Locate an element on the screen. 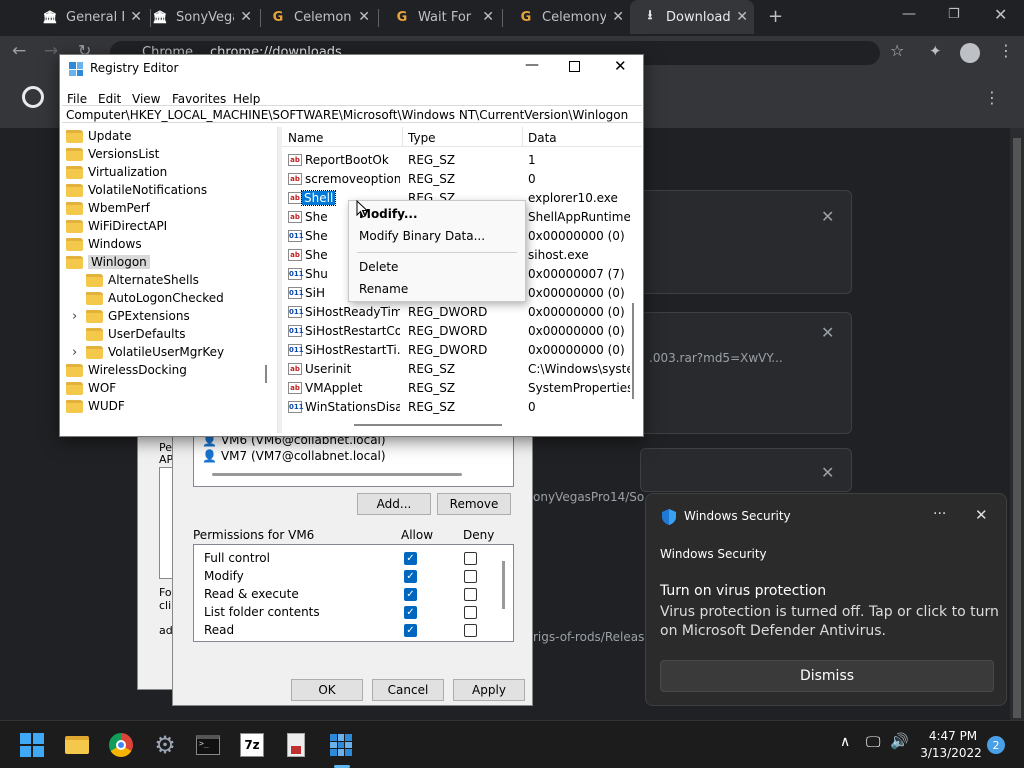 The height and width of the screenshot is (768, 1024). list-item: 👤 VM7 (VM7@collabnet.local) is located at coordinates (294, 456).